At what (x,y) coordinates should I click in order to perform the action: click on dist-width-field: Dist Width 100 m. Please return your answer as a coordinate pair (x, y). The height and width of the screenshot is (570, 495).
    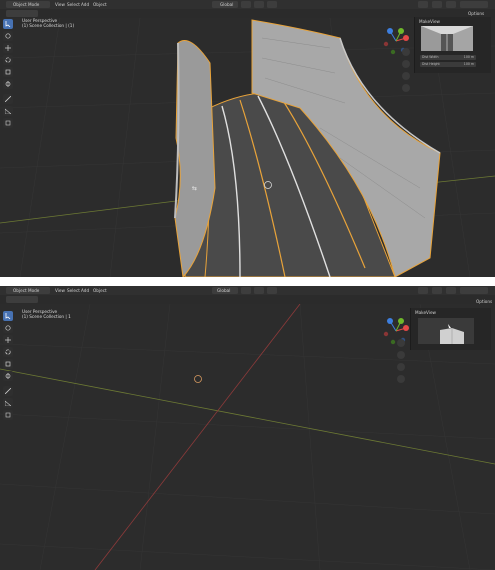
    Looking at the image, I should click on (448, 57).